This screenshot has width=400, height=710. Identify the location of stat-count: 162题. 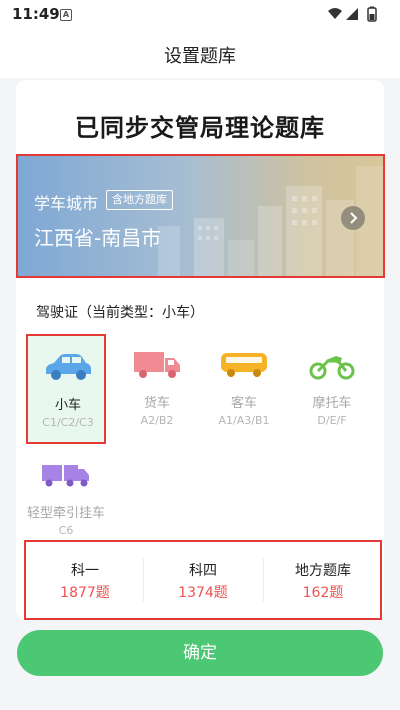
(323, 593).